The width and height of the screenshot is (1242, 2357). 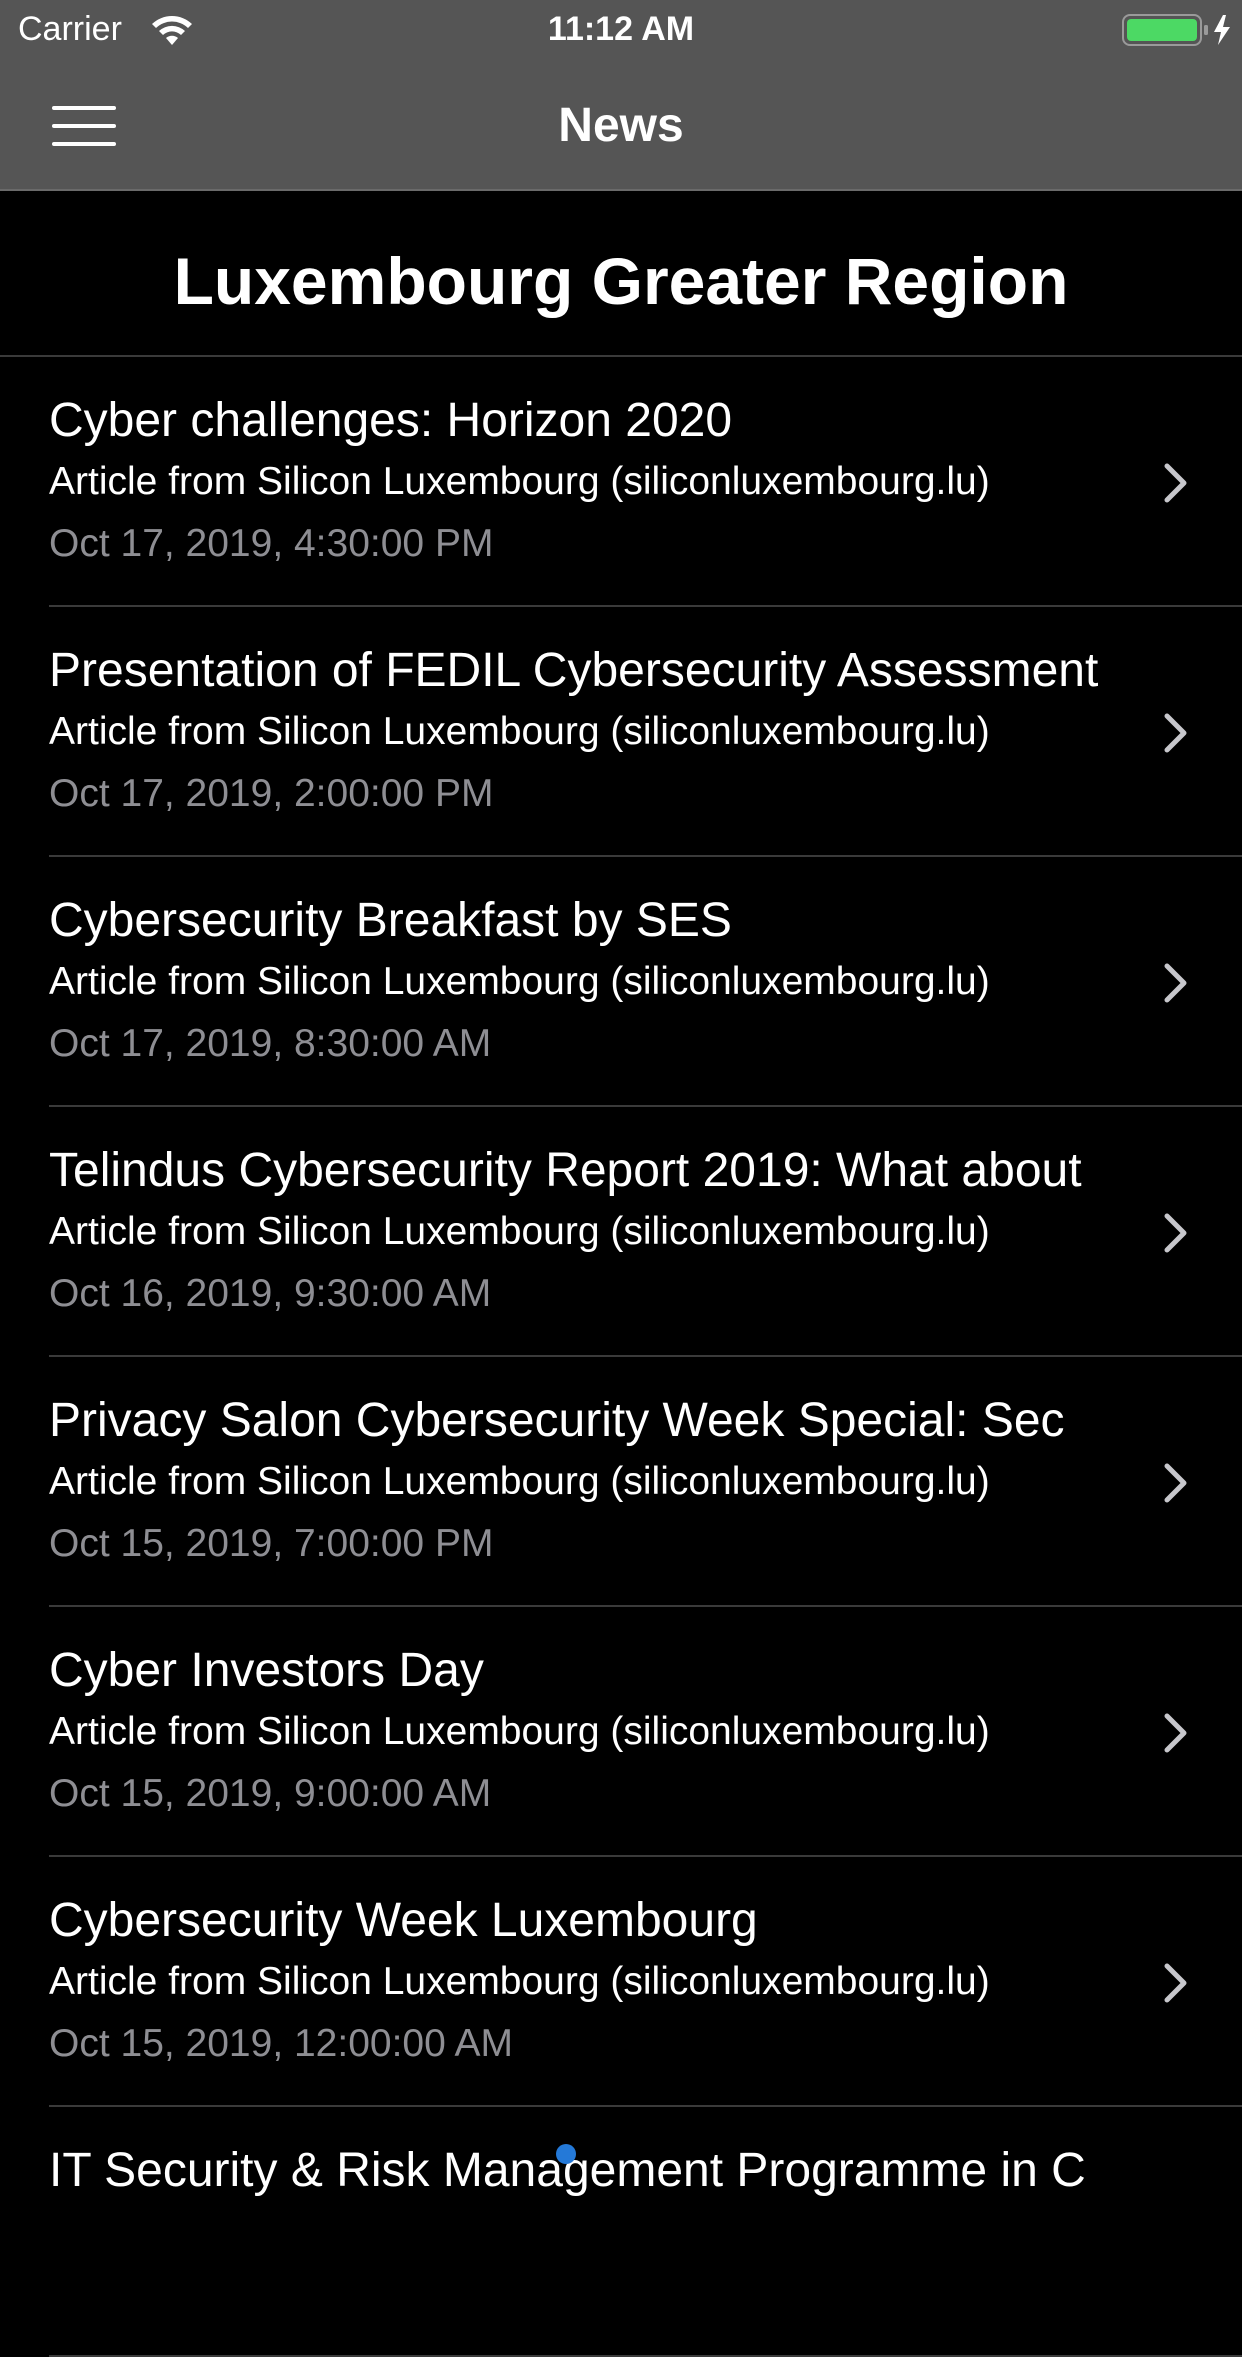 What do you see at coordinates (270, 1793) in the screenshot?
I see `news-date: Oct 15, 2019, 9:00:00 AM` at bounding box center [270, 1793].